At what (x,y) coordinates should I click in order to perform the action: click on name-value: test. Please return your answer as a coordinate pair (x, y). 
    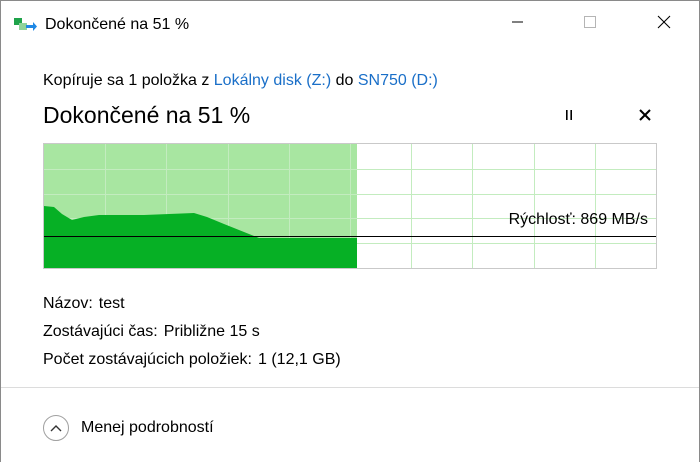
    Looking at the image, I should click on (111, 303).